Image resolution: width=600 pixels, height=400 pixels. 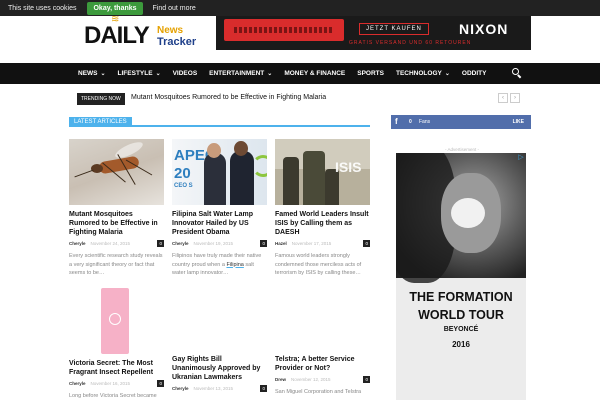 What do you see at coordinates (503, 98) in the screenshot?
I see `trending-prev-button: ‹` at bounding box center [503, 98].